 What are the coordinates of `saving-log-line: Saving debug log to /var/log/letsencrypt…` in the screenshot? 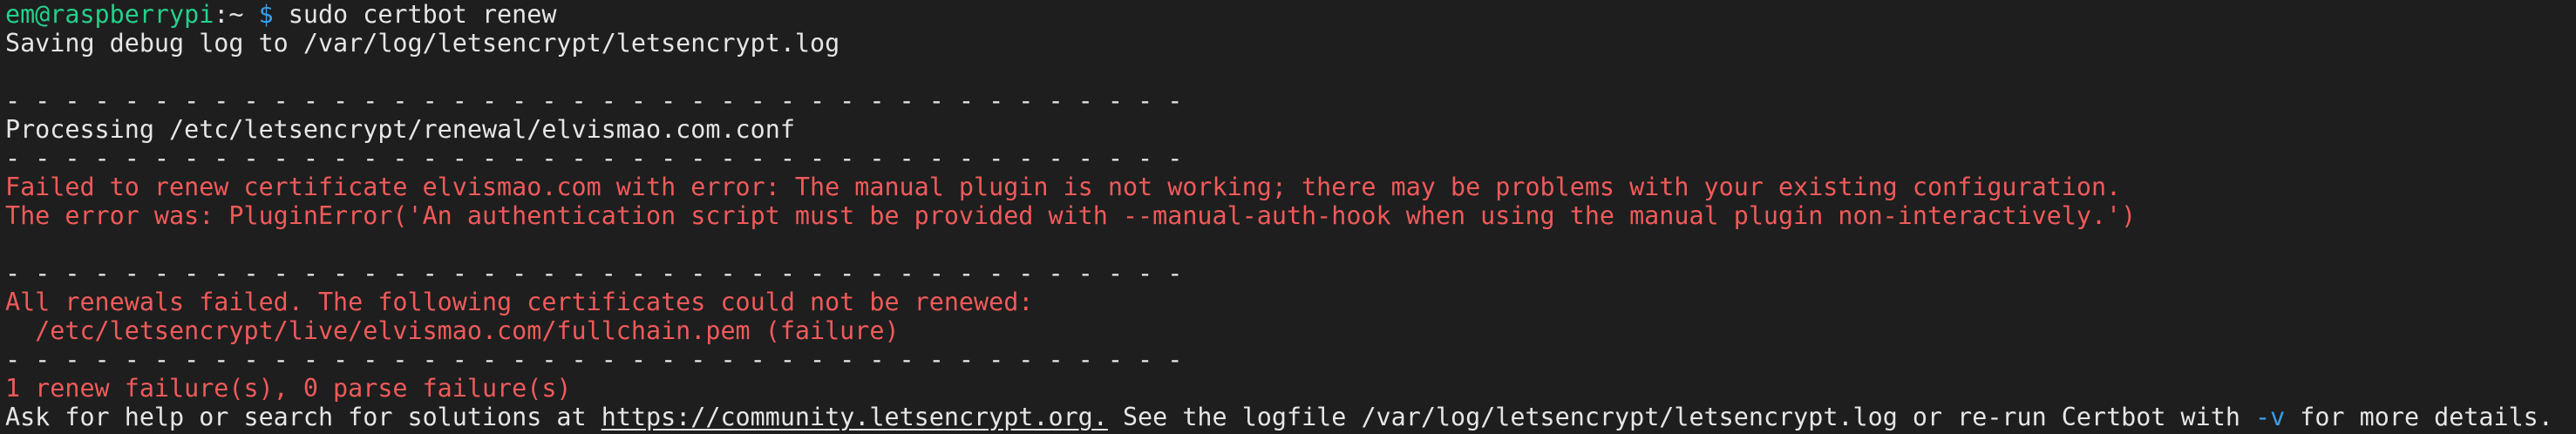 It's located at (422, 43).